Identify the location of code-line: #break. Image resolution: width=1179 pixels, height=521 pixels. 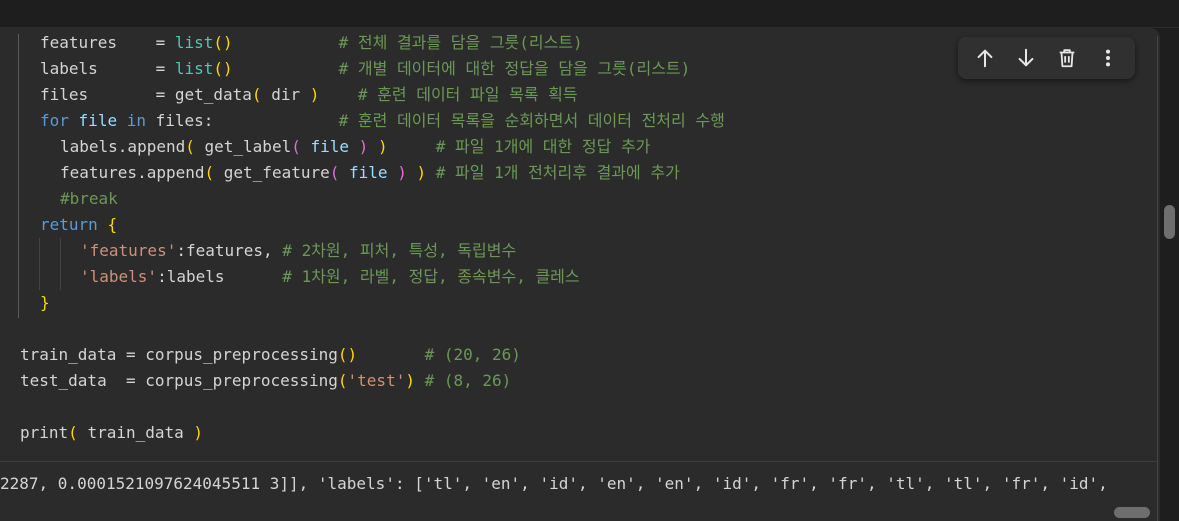
(89, 199).